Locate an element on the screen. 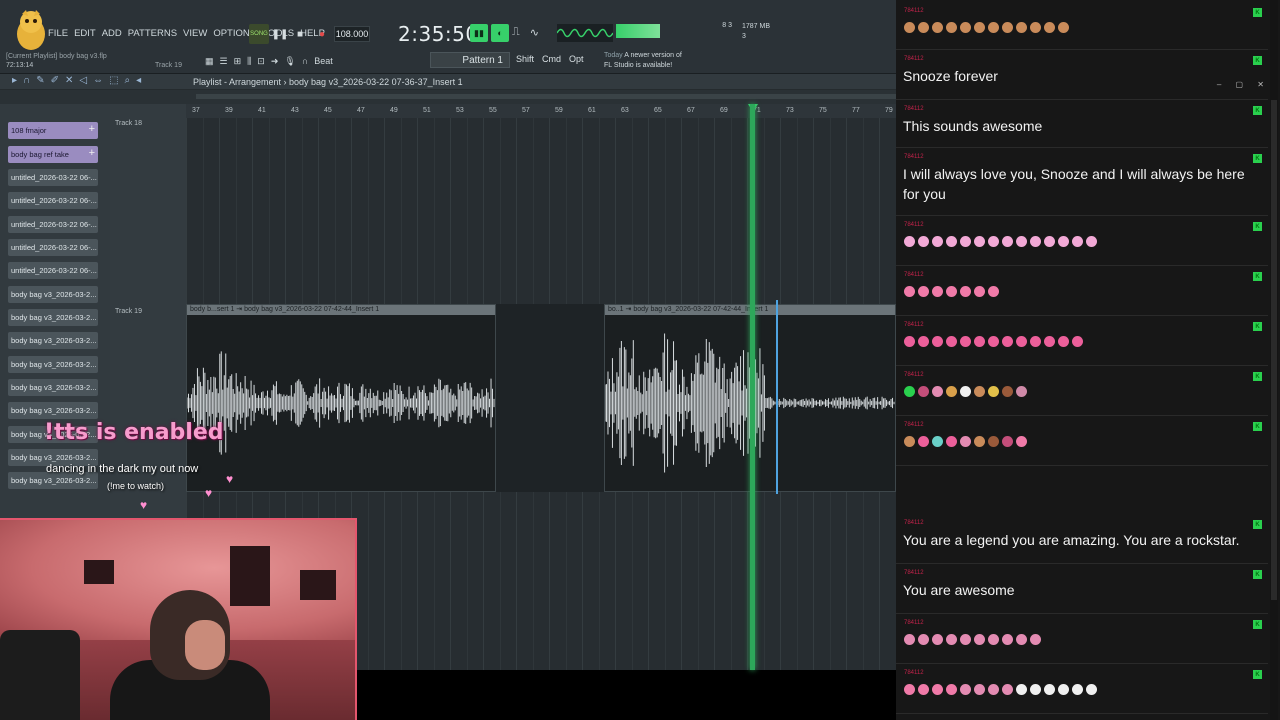  mic-icon: 🎙 is located at coordinates (289, 61).